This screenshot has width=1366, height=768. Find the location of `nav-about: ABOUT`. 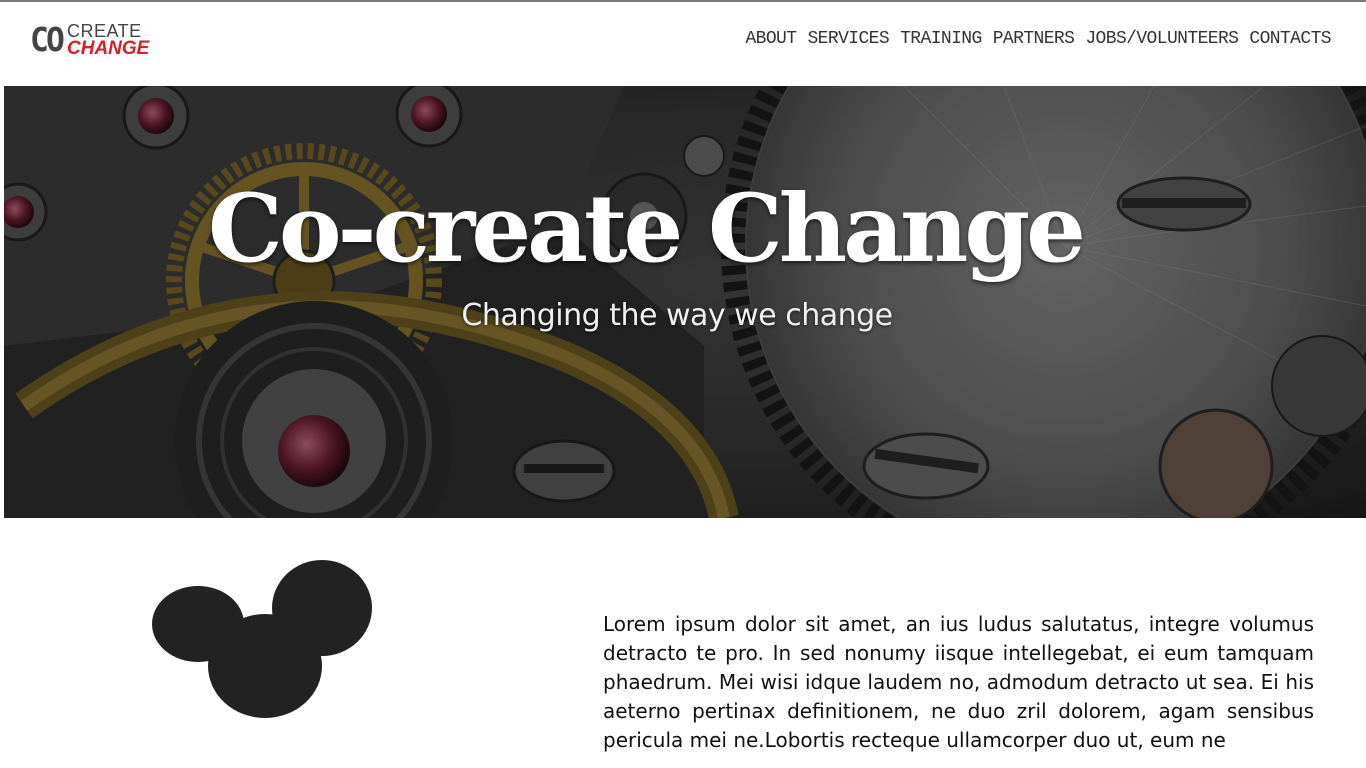

nav-about: ABOUT is located at coordinates (771, 39).